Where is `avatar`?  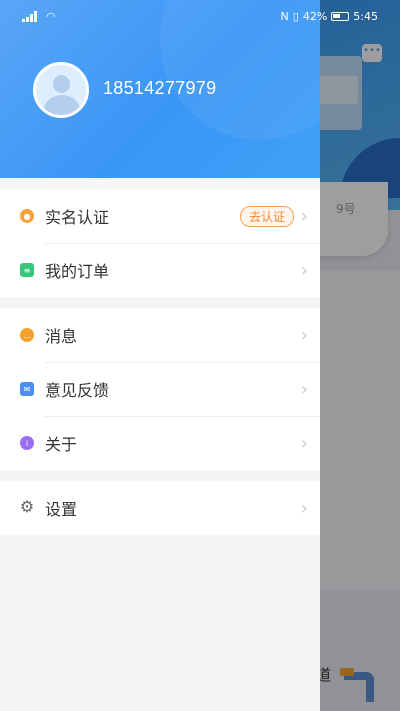
avatar is located at coordinates (61, 90).